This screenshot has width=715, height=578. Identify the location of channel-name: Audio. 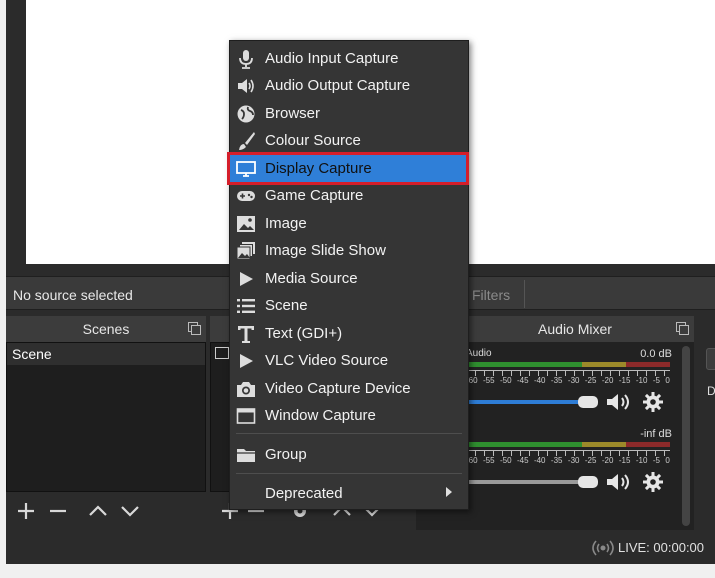
(479, 353).